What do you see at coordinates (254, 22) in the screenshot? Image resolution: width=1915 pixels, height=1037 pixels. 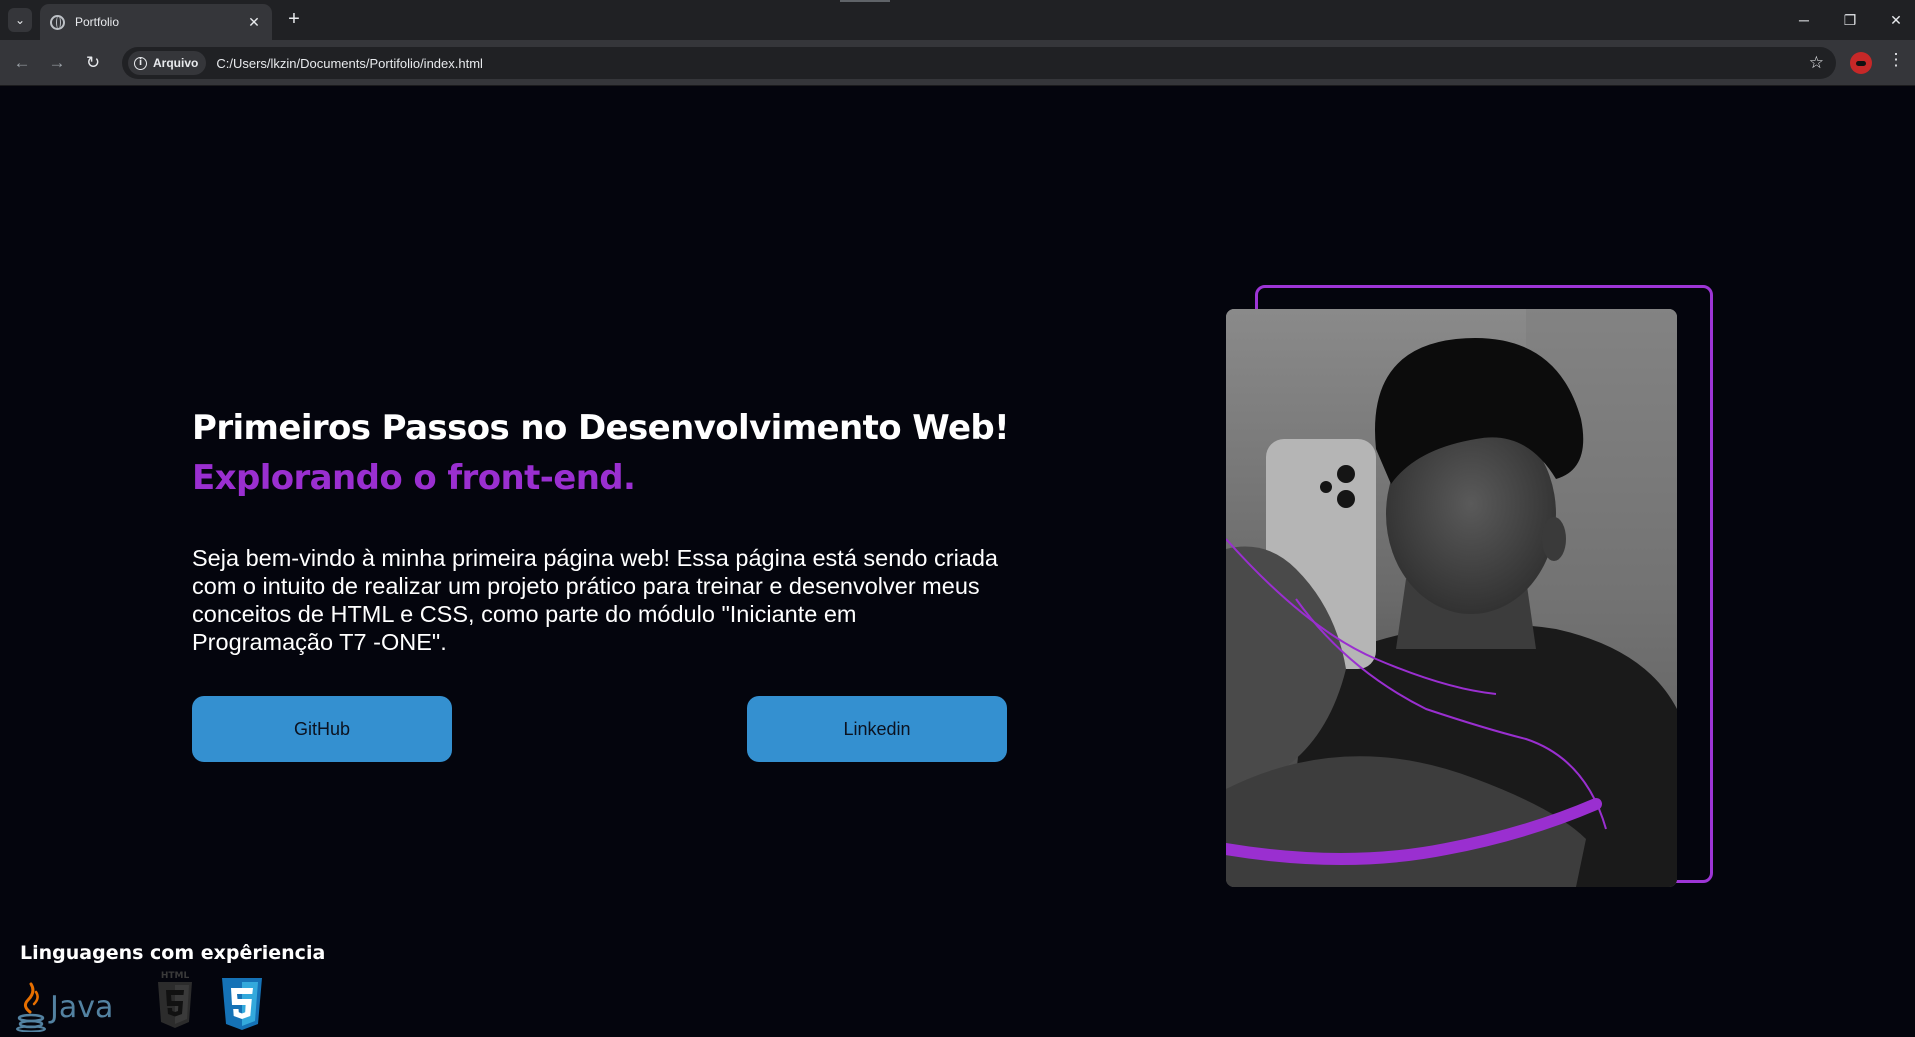 I see `close-tab-icon: ✕` at bounding box center [254, 22].